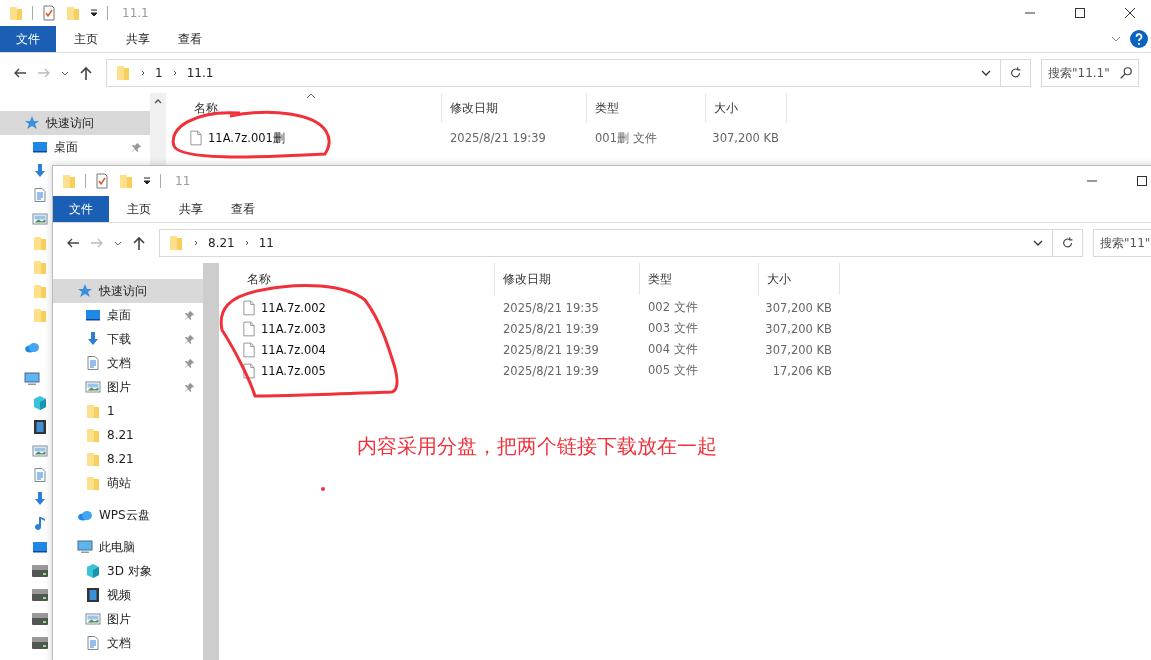 The height and width of the screenshot is (660, 1151). I want to click on refresh-icon, so click(1015, 73).